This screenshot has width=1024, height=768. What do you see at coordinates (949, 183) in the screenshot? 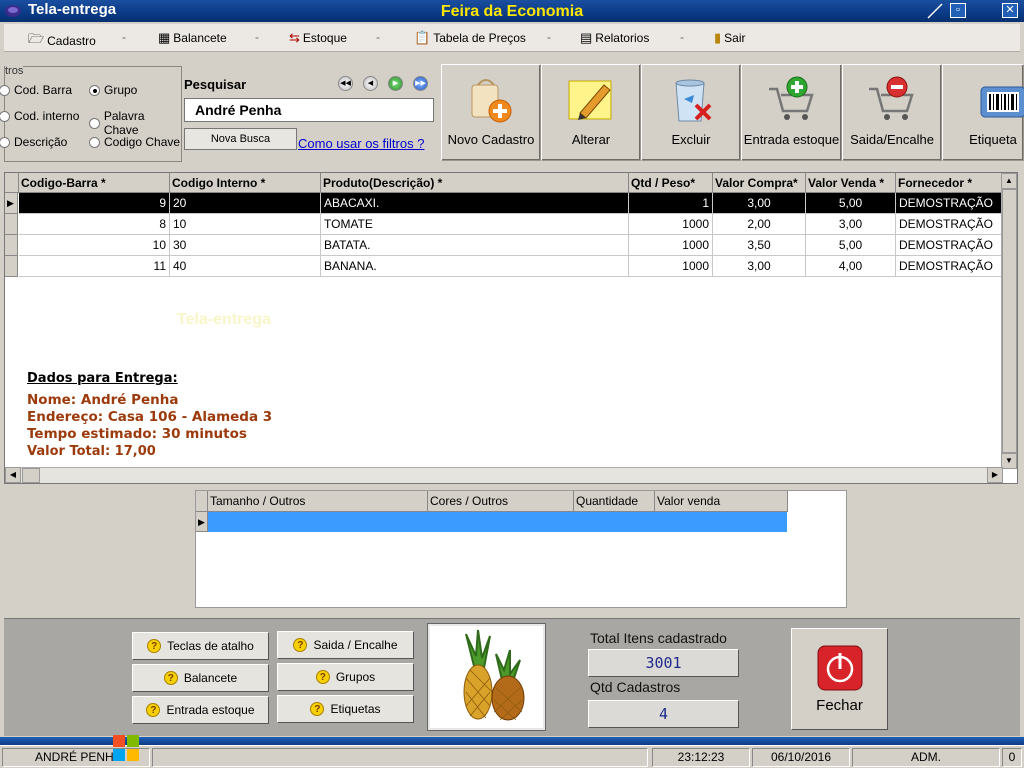
I see `col-header-fornecedor: Fornecedor *` at bounding box center [949, 183].